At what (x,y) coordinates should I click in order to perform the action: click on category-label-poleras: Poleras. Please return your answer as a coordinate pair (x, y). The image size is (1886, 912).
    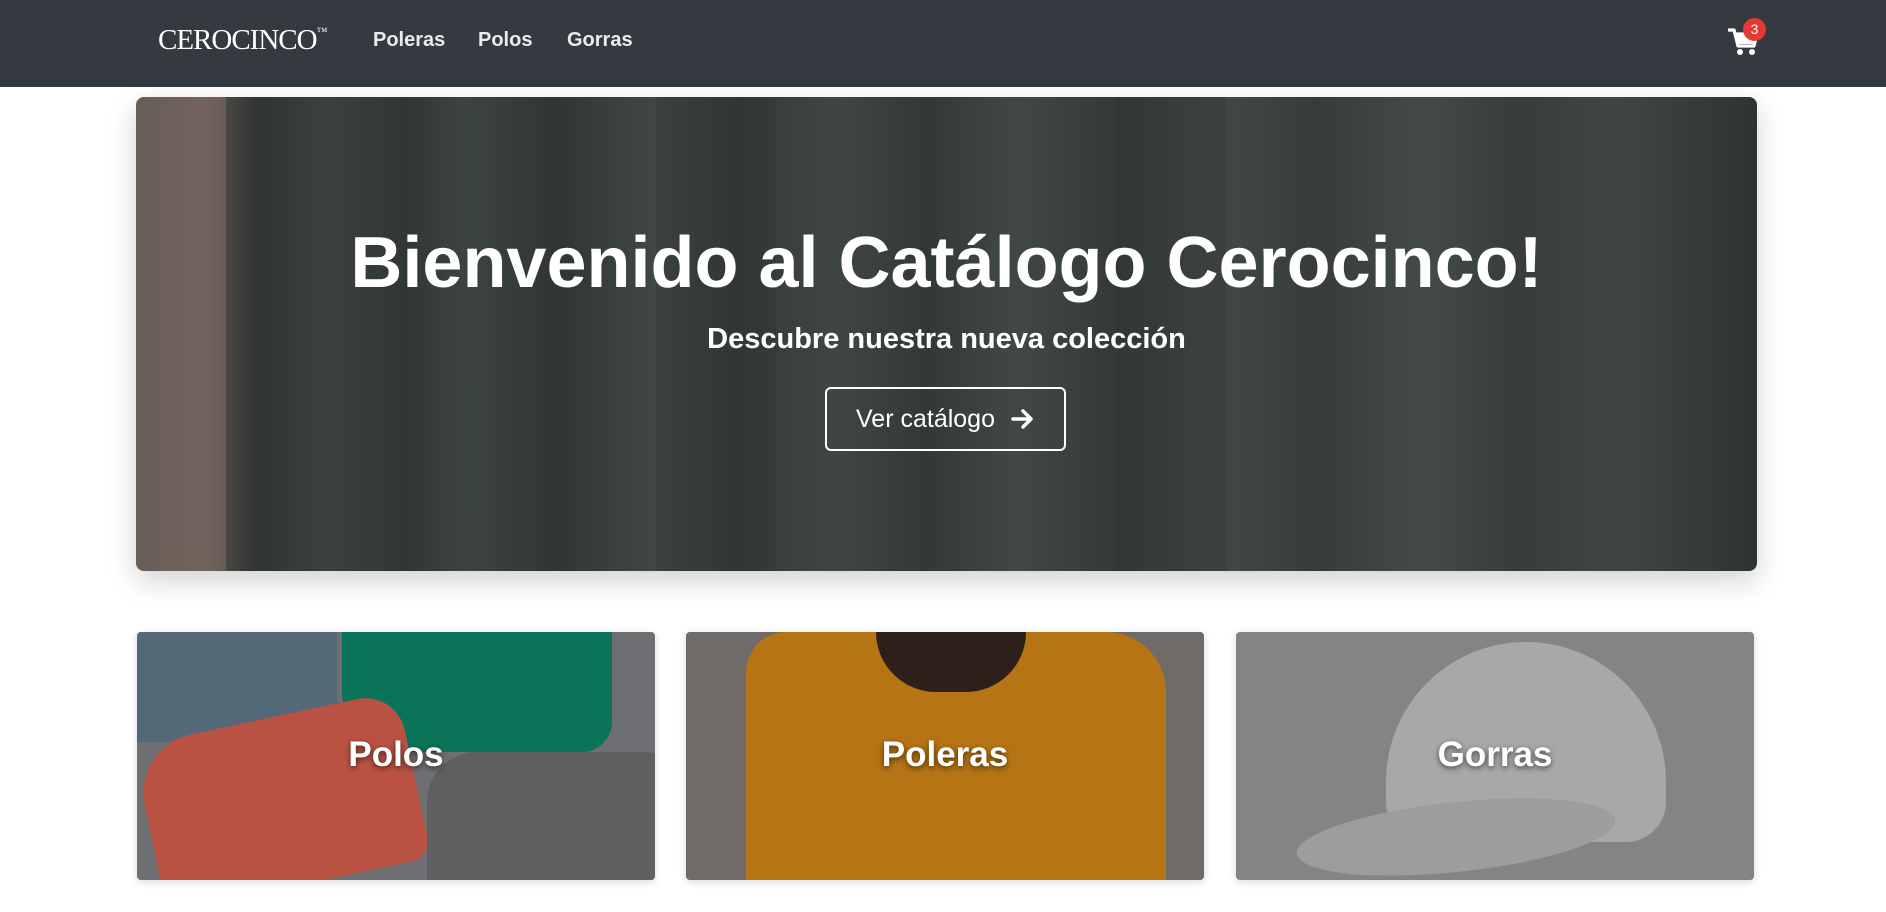
    Looking at the image, I should click on (945, 754).